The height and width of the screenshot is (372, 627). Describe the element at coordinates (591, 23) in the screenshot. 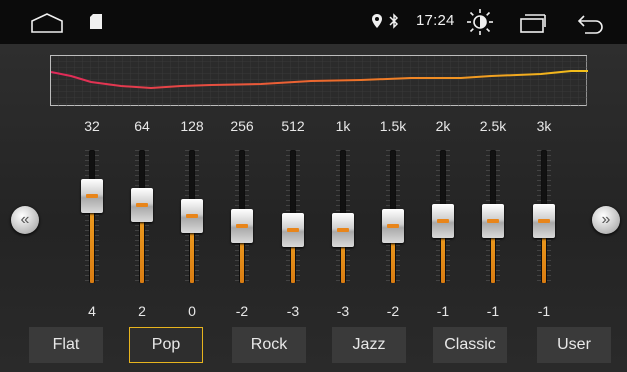

I see `back-icon` at that location.